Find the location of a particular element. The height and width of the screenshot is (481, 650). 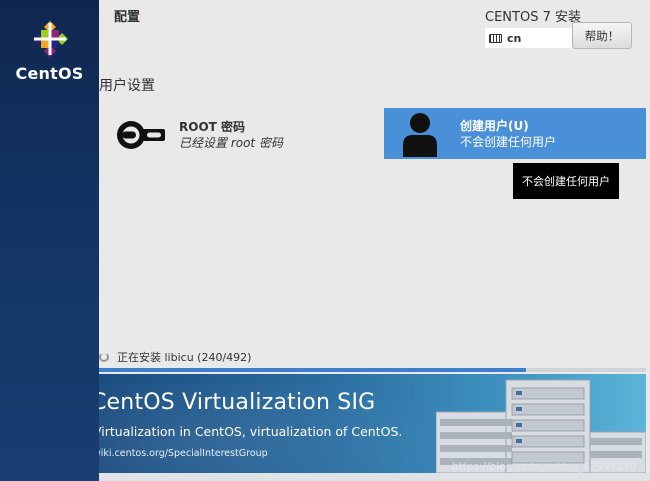

server-rack-illustration is located at coordinates (541, 426).